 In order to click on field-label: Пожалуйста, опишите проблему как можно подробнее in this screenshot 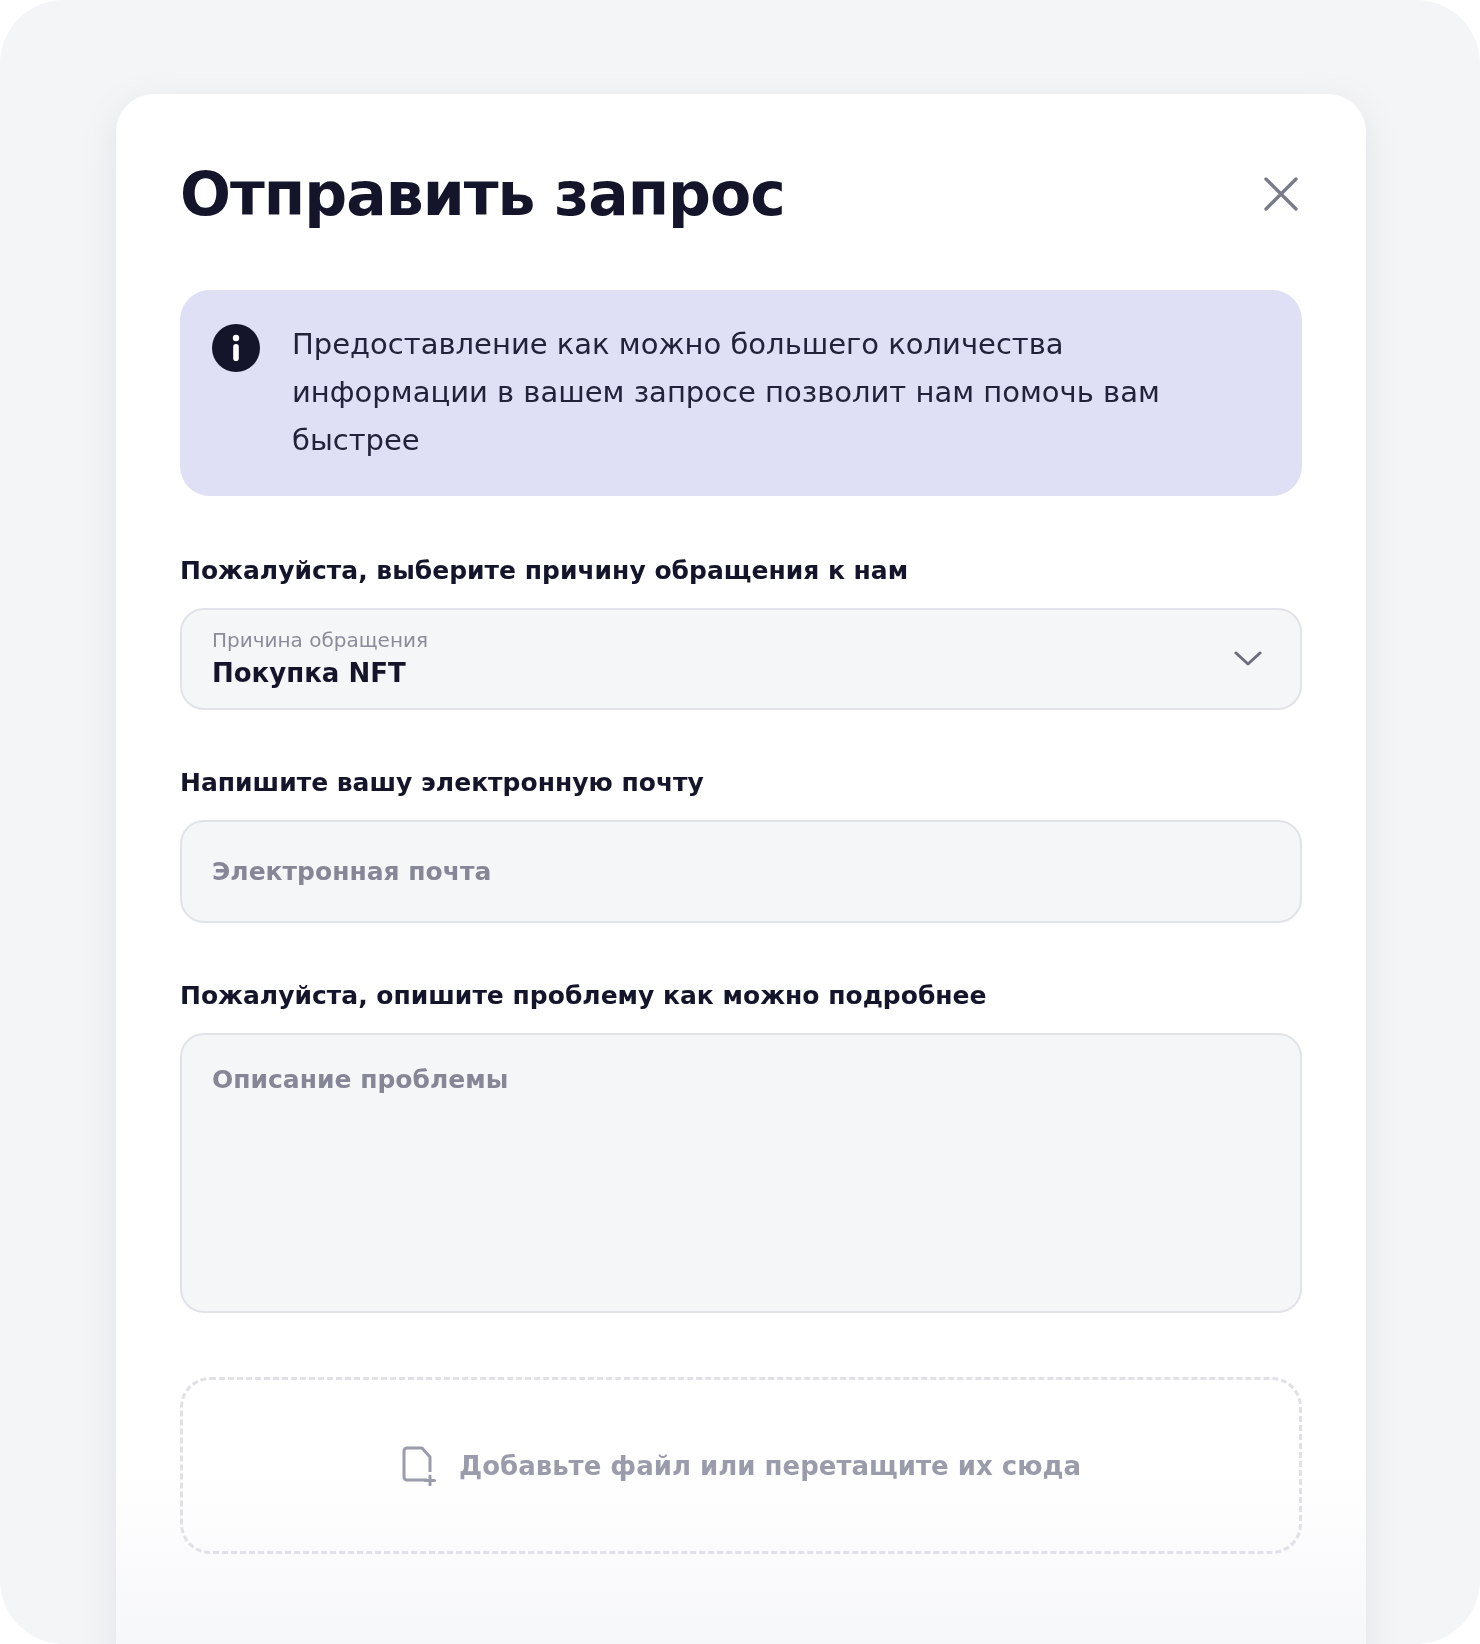, I will do `click(584, 996)`.